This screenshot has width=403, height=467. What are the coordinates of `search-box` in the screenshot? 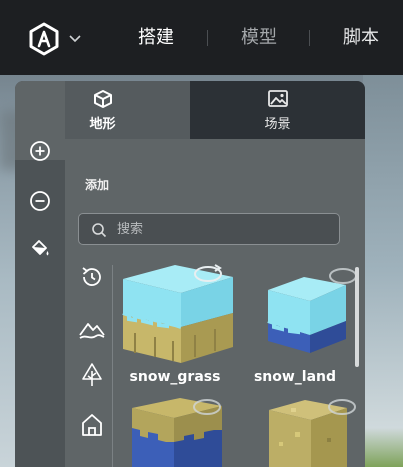 It's located at (209, 229).